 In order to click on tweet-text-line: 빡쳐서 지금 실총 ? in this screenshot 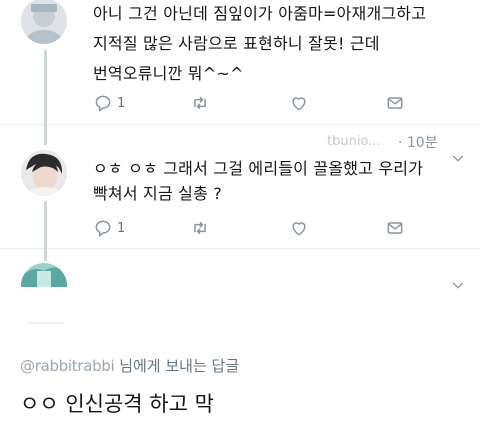, I will do `click(157, 193)`.